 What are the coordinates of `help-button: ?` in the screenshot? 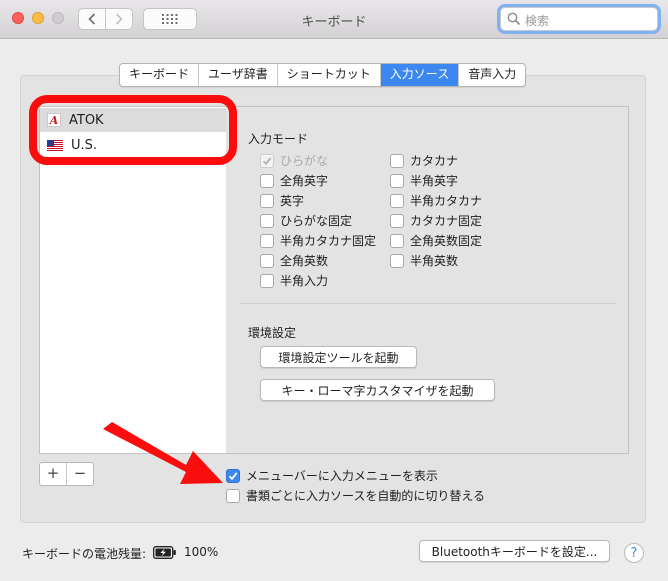 It's located at (634, 553).